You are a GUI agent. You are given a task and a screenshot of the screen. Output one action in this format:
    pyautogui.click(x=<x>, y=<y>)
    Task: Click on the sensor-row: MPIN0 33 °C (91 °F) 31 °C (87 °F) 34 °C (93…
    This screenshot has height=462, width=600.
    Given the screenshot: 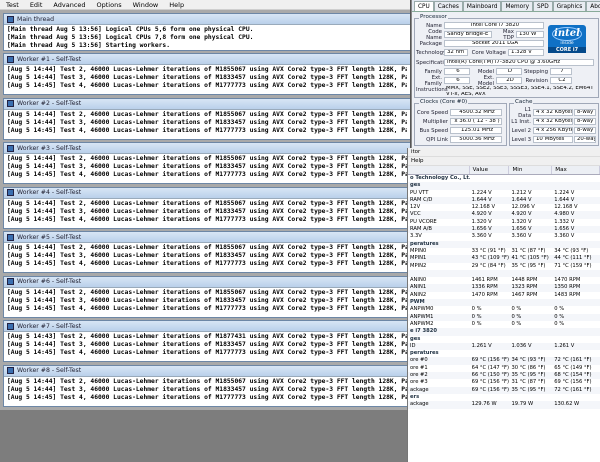 What is the action you would take?
    pyautogui.click(x=504, y=251)
    